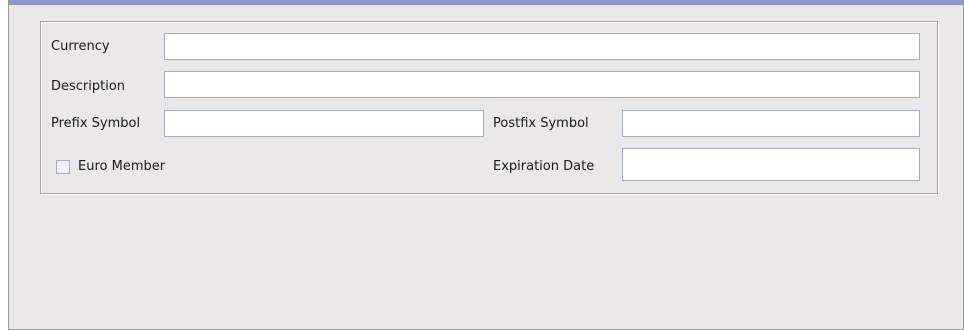 This screenshot has height=330, width=964. Describe the element at coordinates (96, 123) in the screenshot. I see `prefix-symbol-label: Prefix Symbol` at that location.